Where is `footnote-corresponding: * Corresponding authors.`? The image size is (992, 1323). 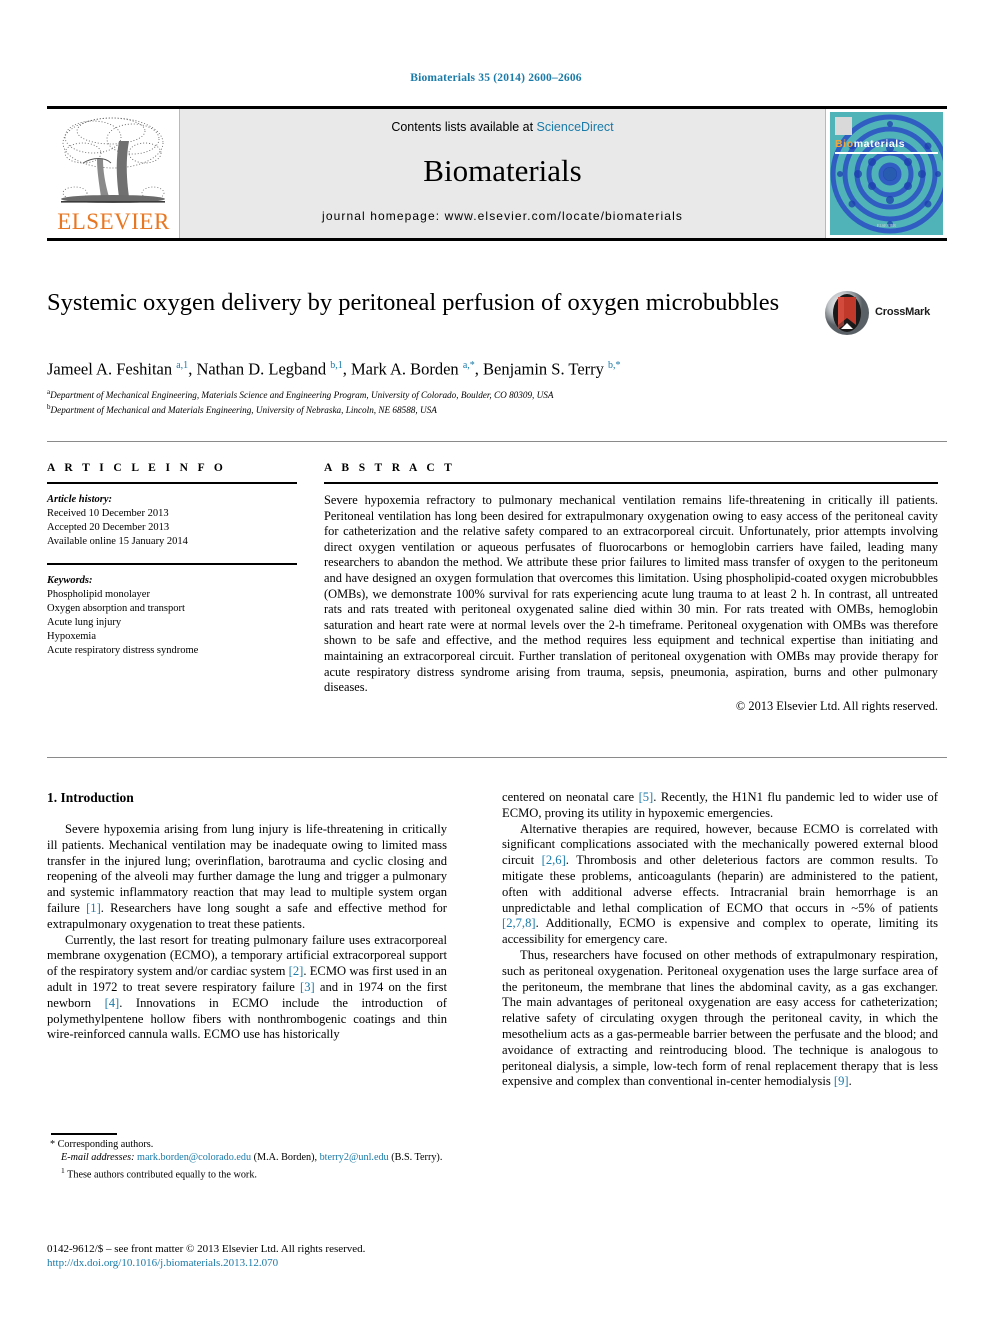 footnote-corresponding: * Corresponding authors. is located at coordinates (102, 1144).